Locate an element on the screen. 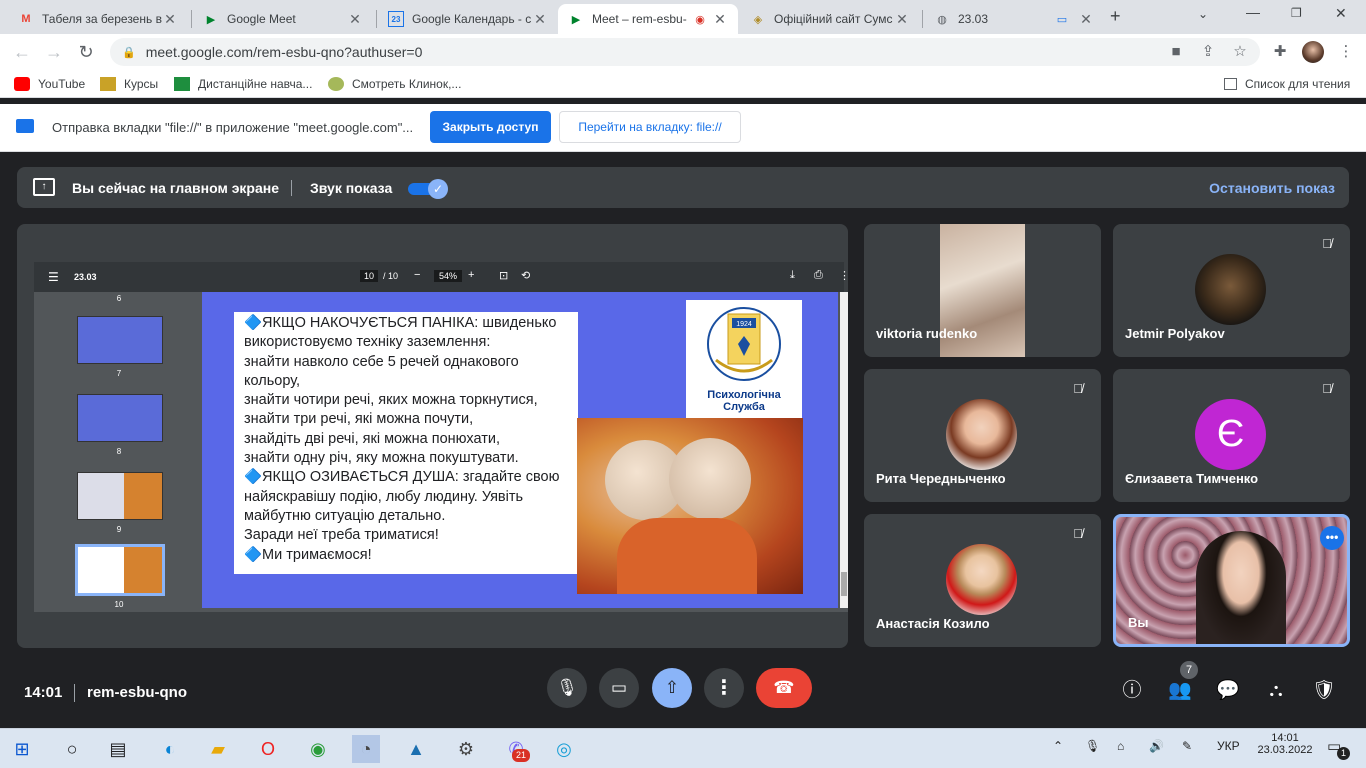  screen-share-icon: ▭ is located at coordinates (1062, 19).